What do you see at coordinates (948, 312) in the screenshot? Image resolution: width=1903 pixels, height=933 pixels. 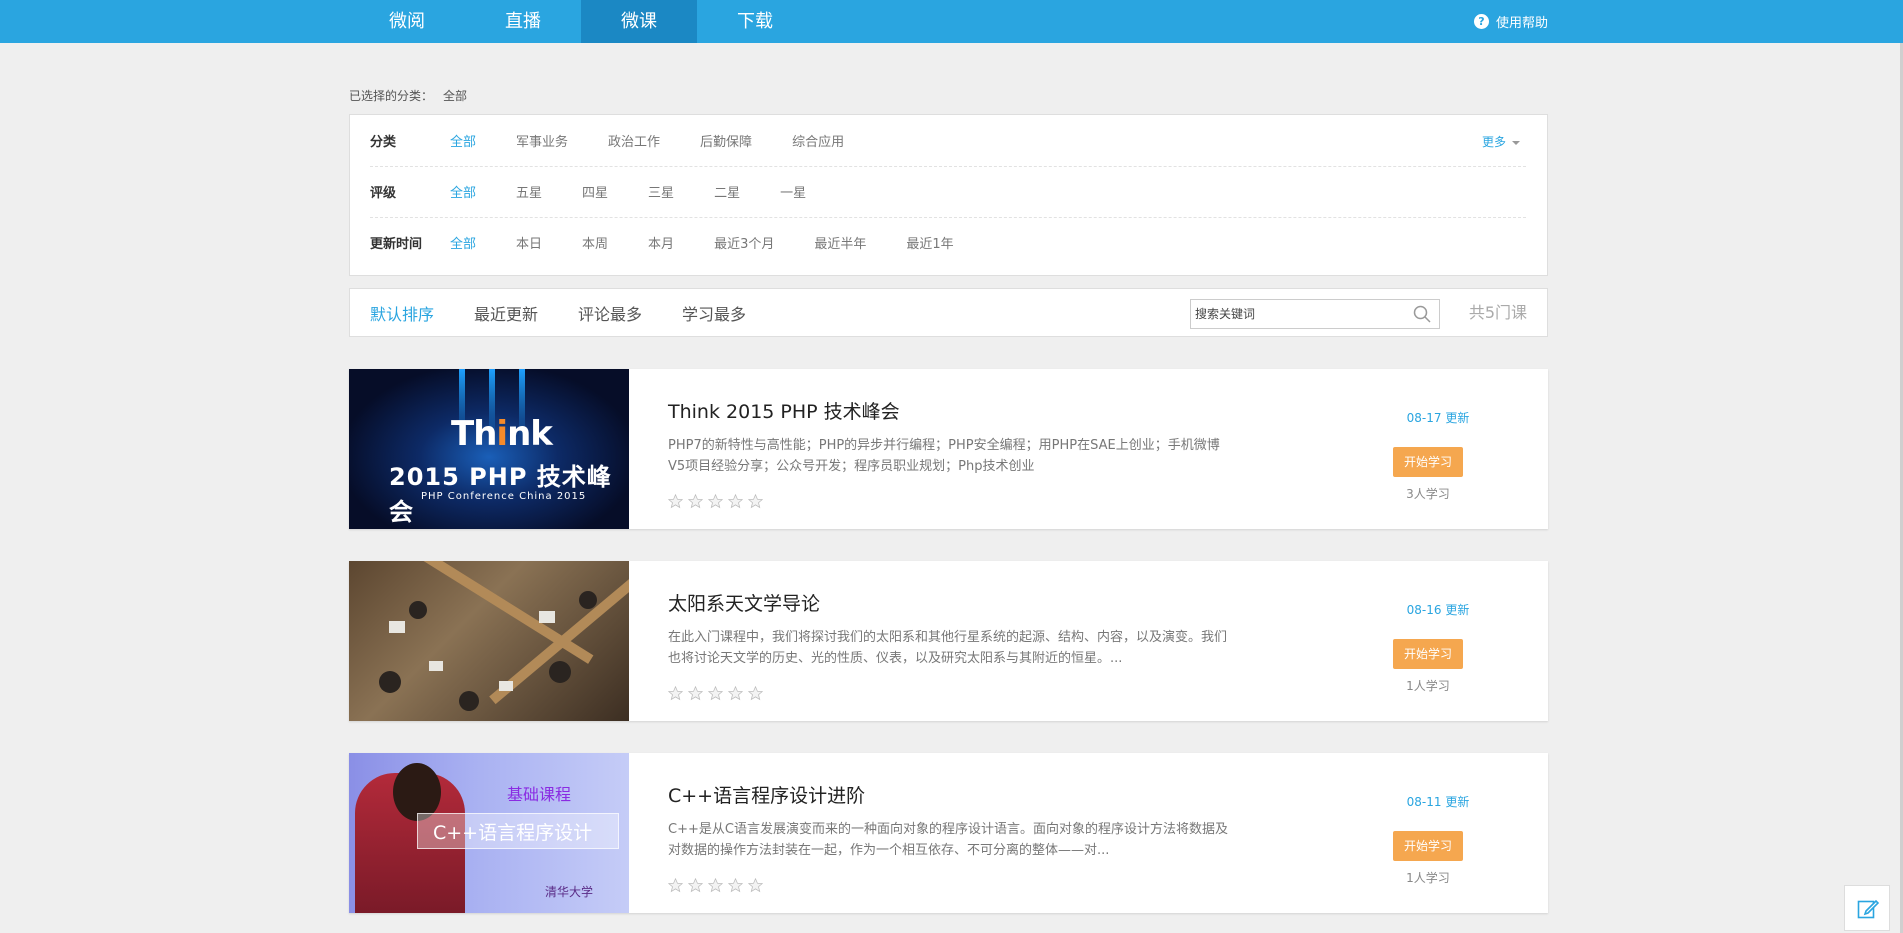 I see `sort-bar: 默认排序 最近更新 评论最多 学习最多 共5门课` at bounding box center [948, 312].